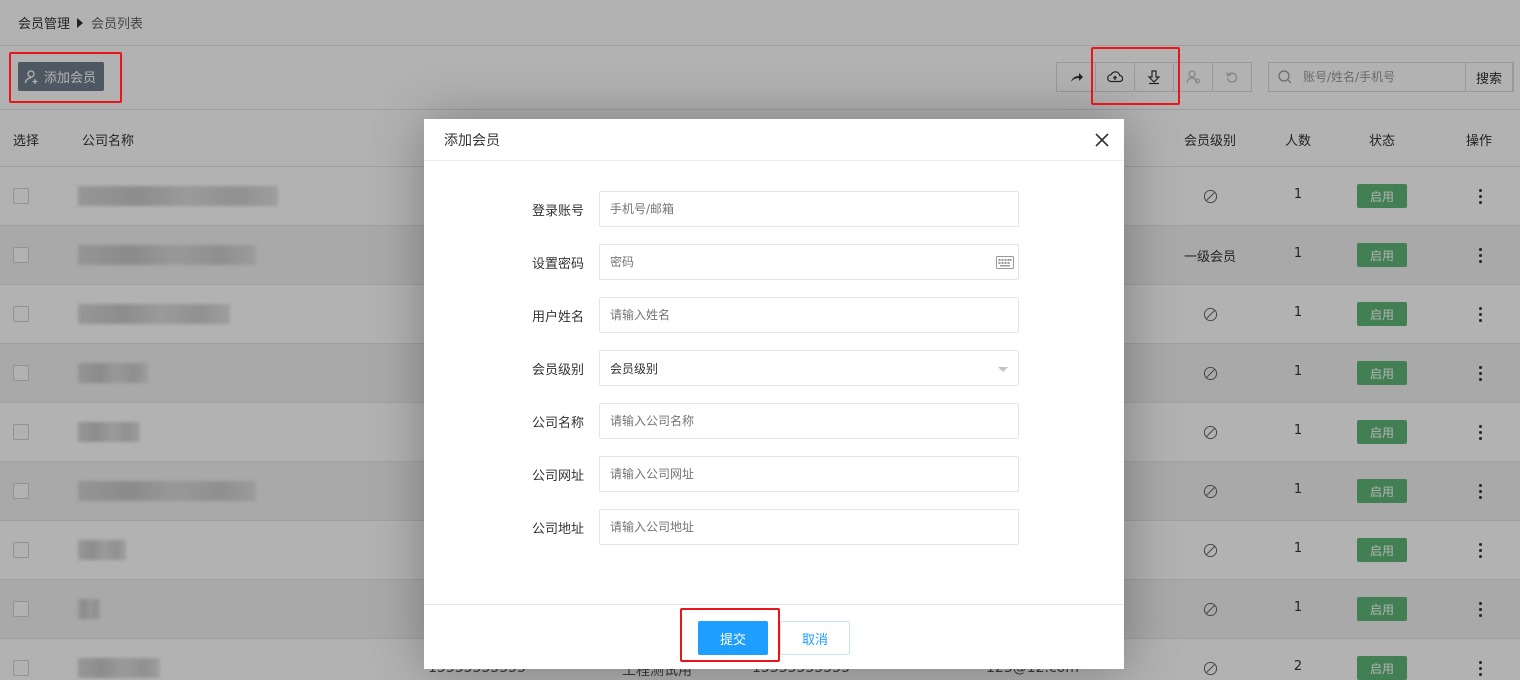 The width and height of the screenshot is (1520, 680). Describe the element at coordinates (814, 421) in the screenshot. I see `company-input` at that location.